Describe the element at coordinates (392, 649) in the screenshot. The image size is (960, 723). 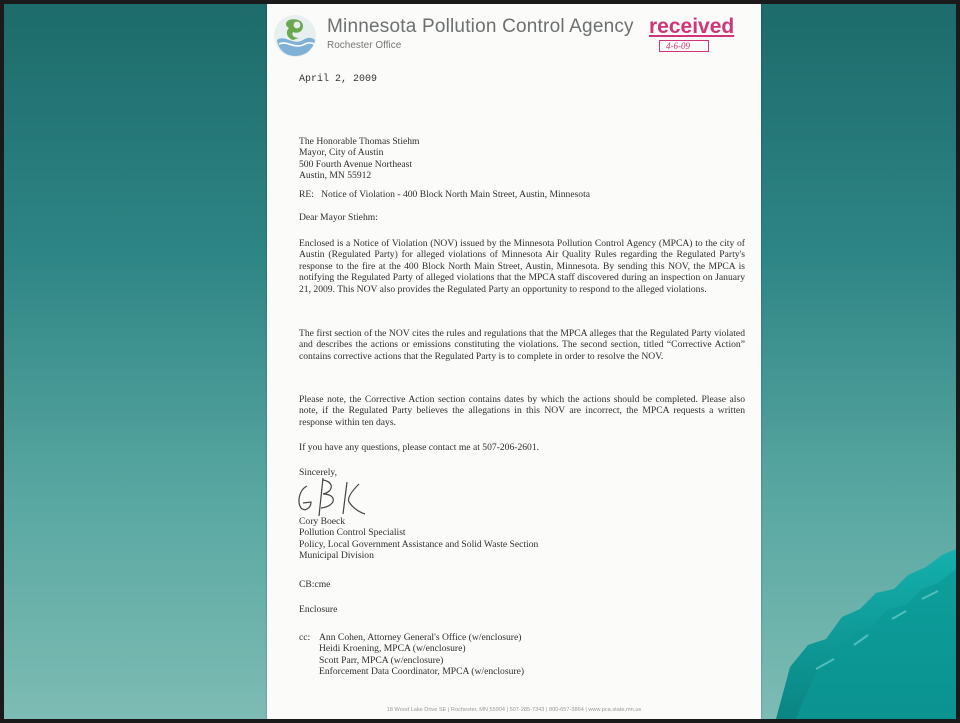
I see `cc-recipient: Heidi Kroening, MPCA (w/enclosure)` at that location.